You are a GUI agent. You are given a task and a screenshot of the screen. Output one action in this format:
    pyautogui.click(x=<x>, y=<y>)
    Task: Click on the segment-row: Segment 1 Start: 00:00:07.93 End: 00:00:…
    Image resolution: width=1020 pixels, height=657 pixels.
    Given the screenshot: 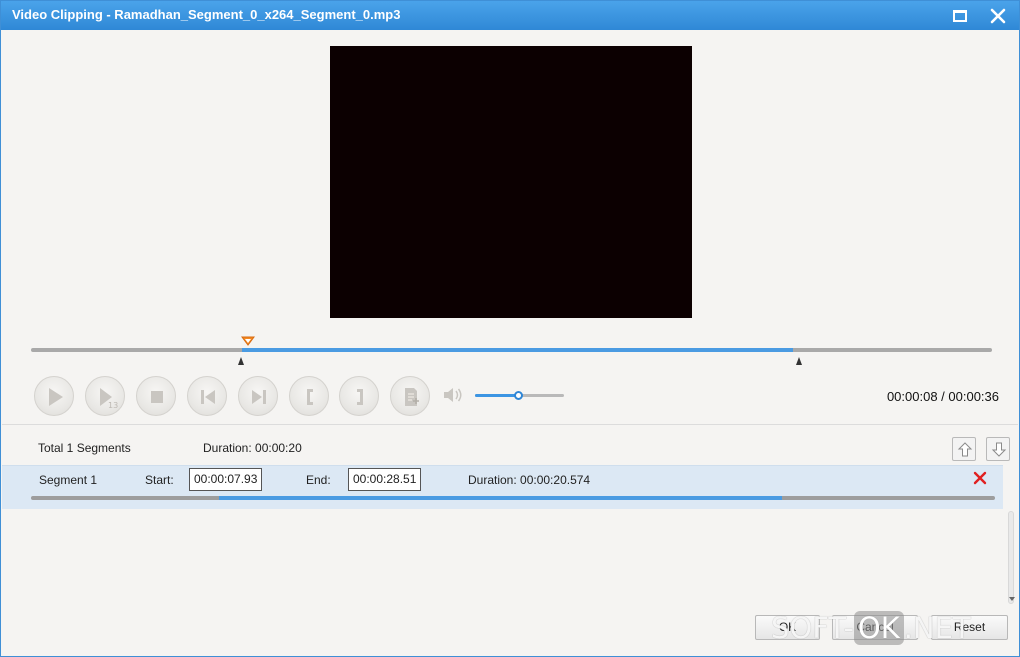 What is the action you would take?
    pyautogui.click(x=502, y=487)
    